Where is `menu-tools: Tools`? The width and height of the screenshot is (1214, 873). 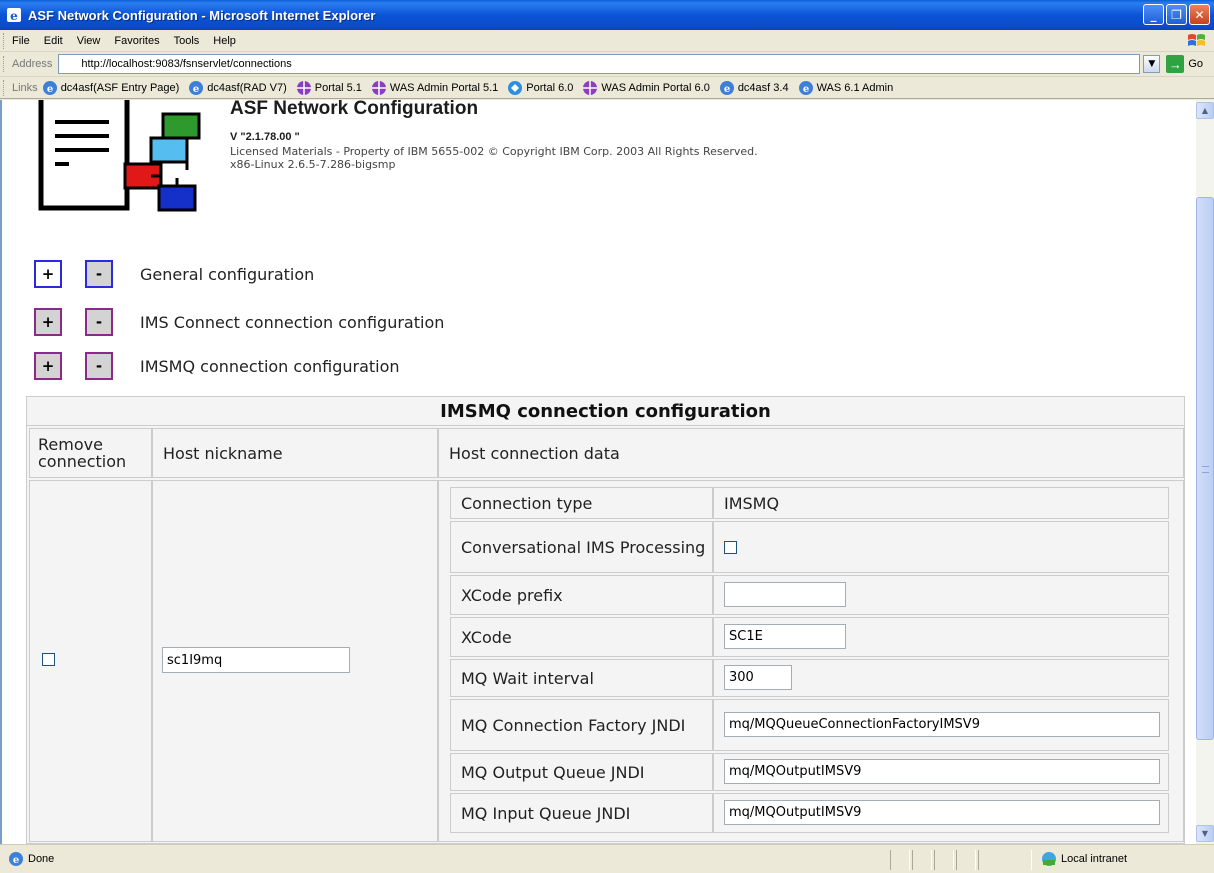 menu-tools: Tools is located at coordinates (187, 41).